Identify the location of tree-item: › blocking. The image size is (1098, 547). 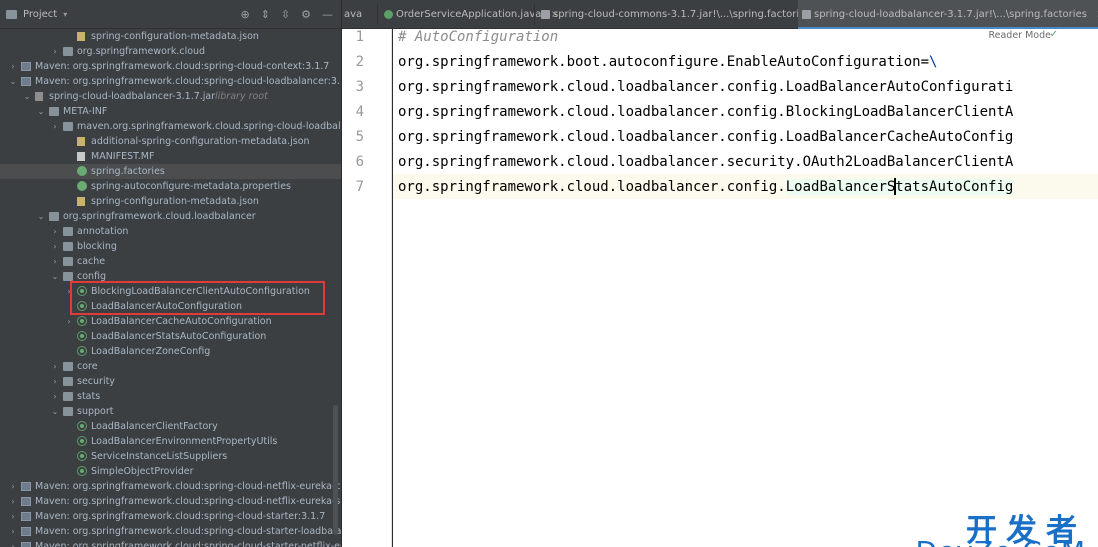
(170, 246).